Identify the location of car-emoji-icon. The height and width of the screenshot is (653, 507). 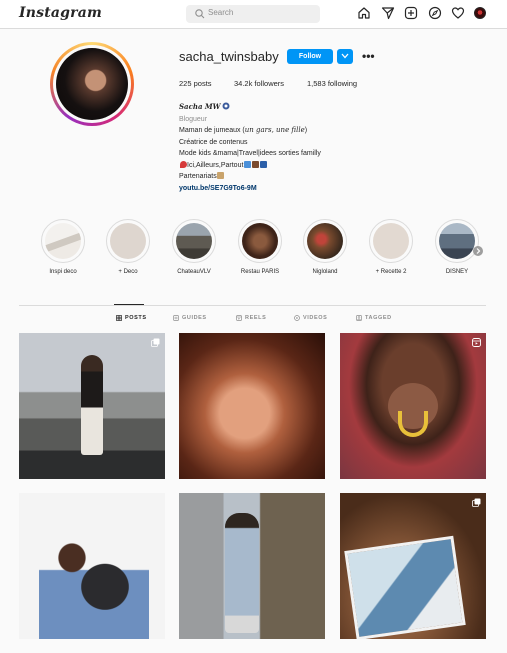
(263, 164).